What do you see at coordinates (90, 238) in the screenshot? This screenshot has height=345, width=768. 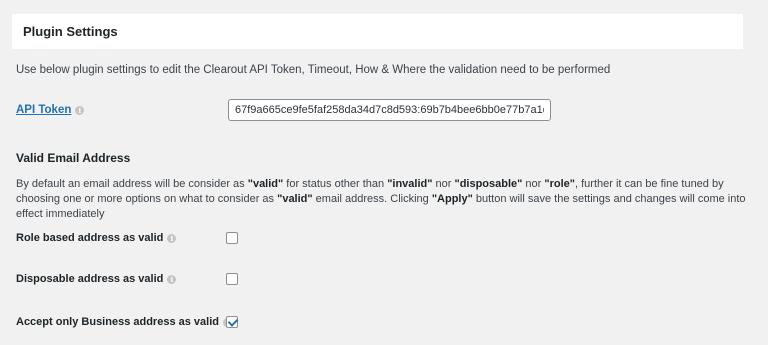 I see `option-label-text: Role based address as valid` at bounding box center [90, 238].